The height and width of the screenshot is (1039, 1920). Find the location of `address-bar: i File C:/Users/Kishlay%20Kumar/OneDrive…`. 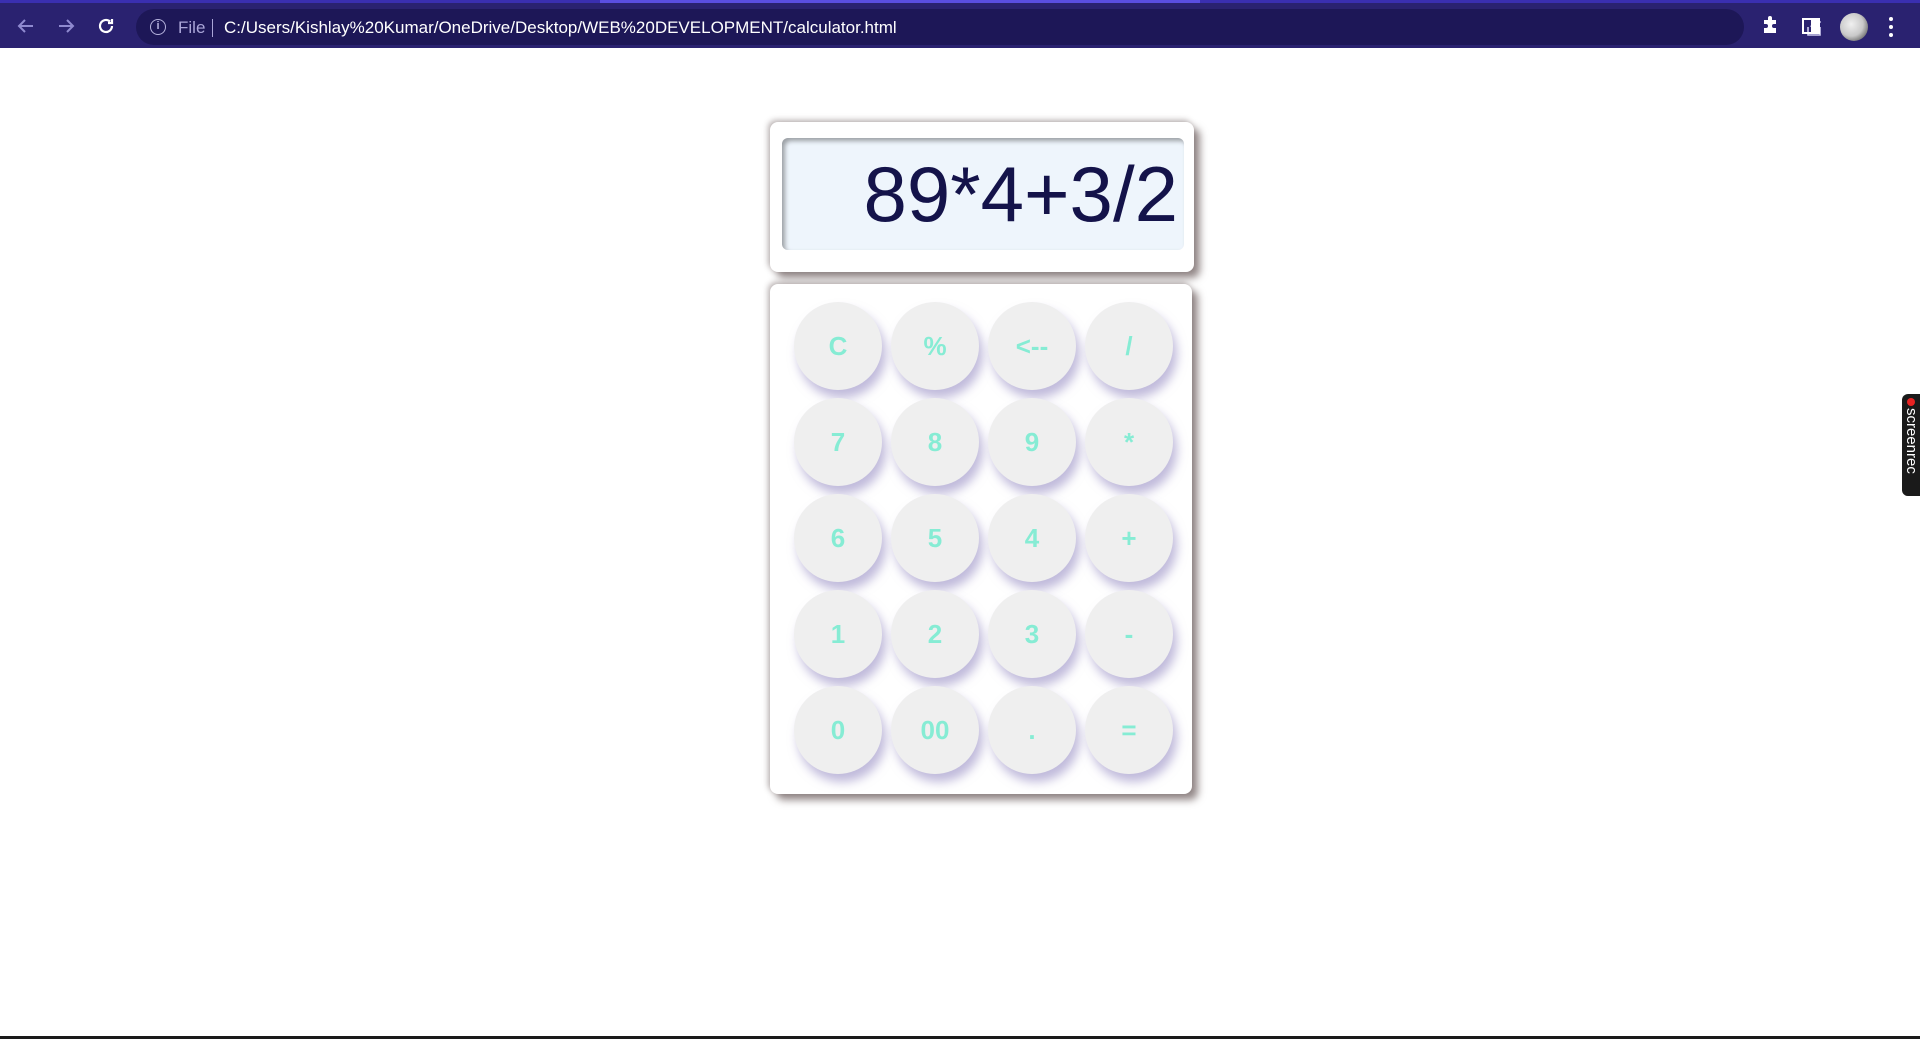

address-bar: i File C:/Users/Kishlay%20Kumar/OneDrive… is located at coordinates (1002, 27).